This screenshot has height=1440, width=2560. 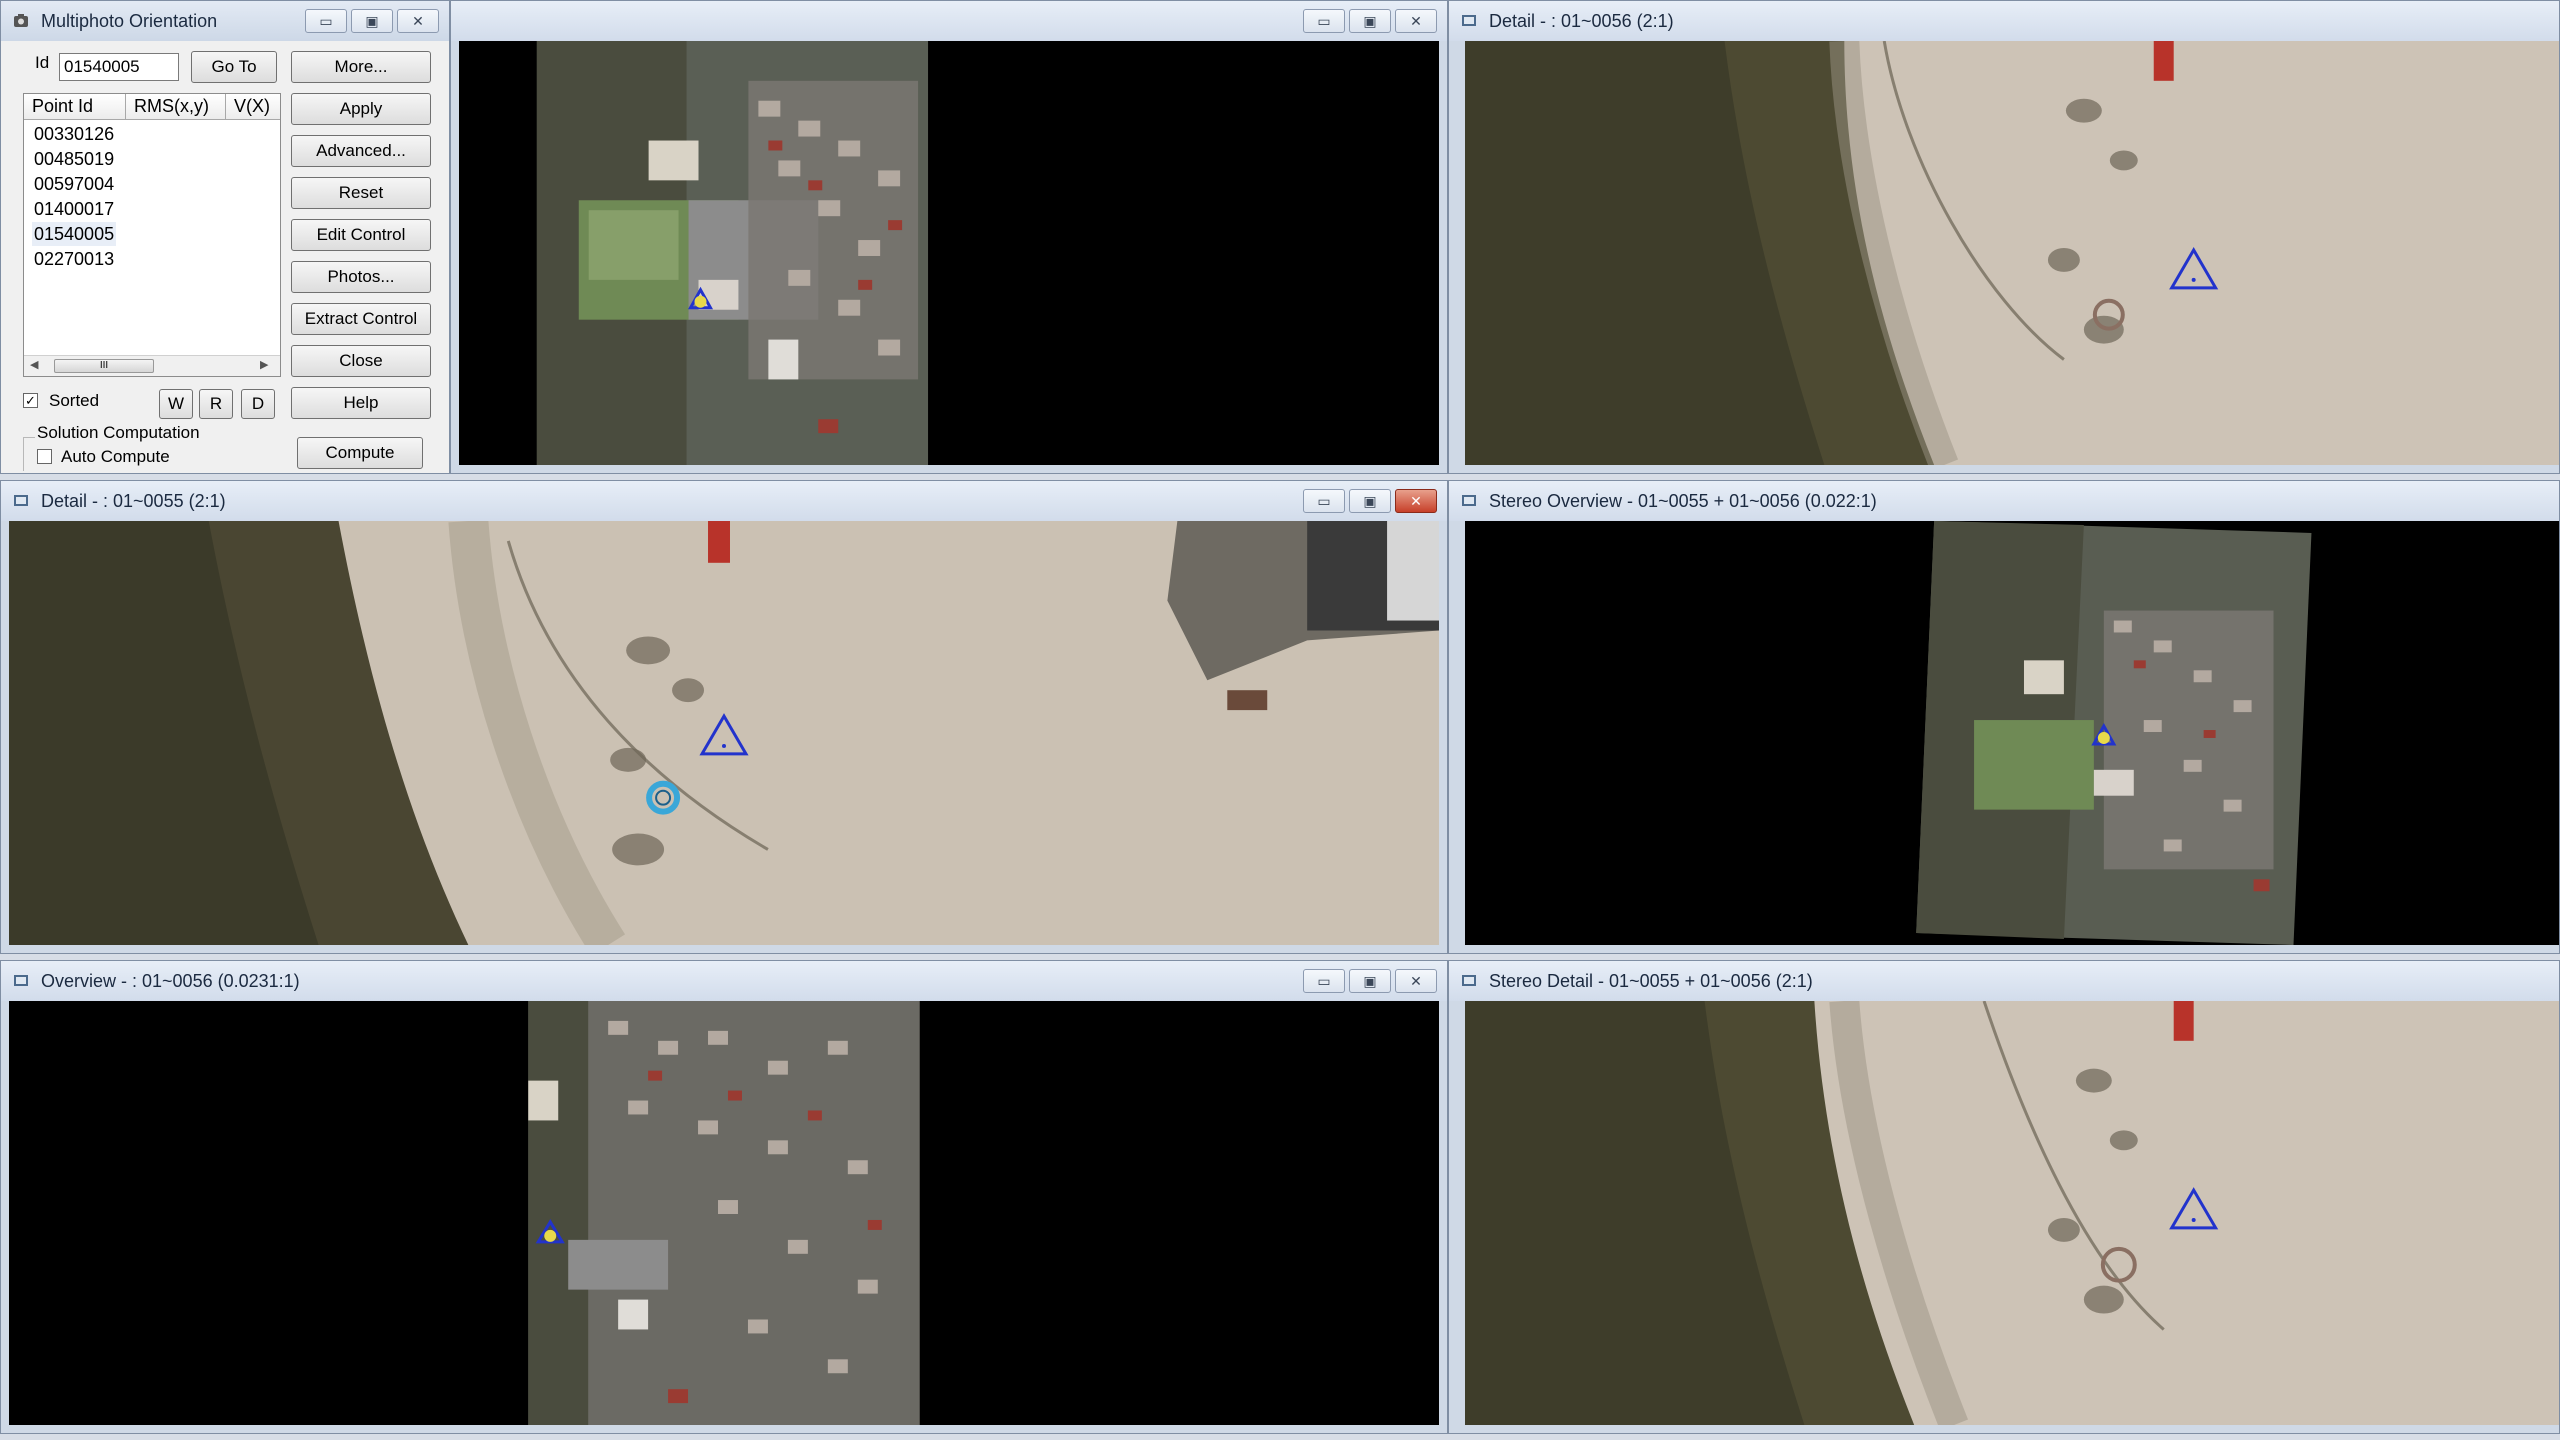 I want to click on detail-0056-titlebar: Detail - : 01~0056 (2:1), so click(x=2004, y=21).